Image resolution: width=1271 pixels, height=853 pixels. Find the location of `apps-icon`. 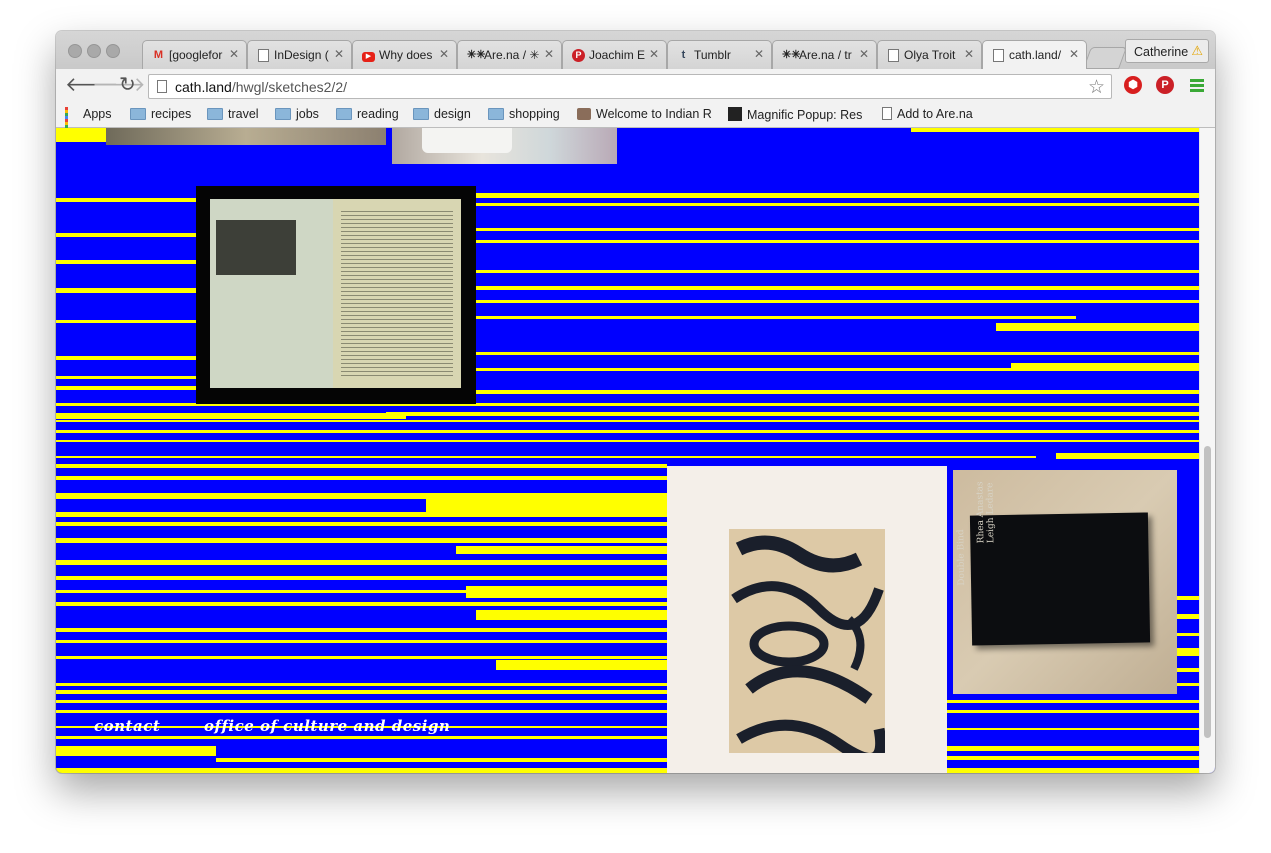

apps-icon is located at coordinates (71, 120).